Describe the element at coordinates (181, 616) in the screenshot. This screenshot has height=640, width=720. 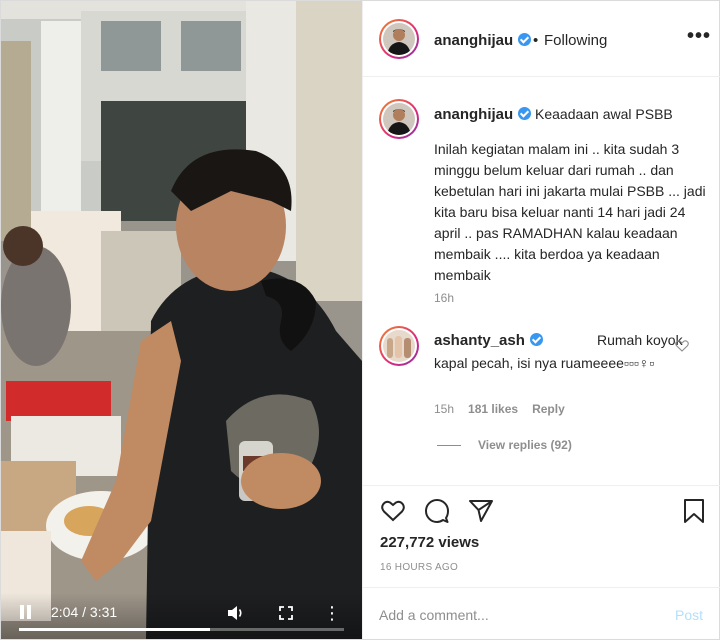
I see `video-controls: 2:04 / 3:31 ⋮` at that location.